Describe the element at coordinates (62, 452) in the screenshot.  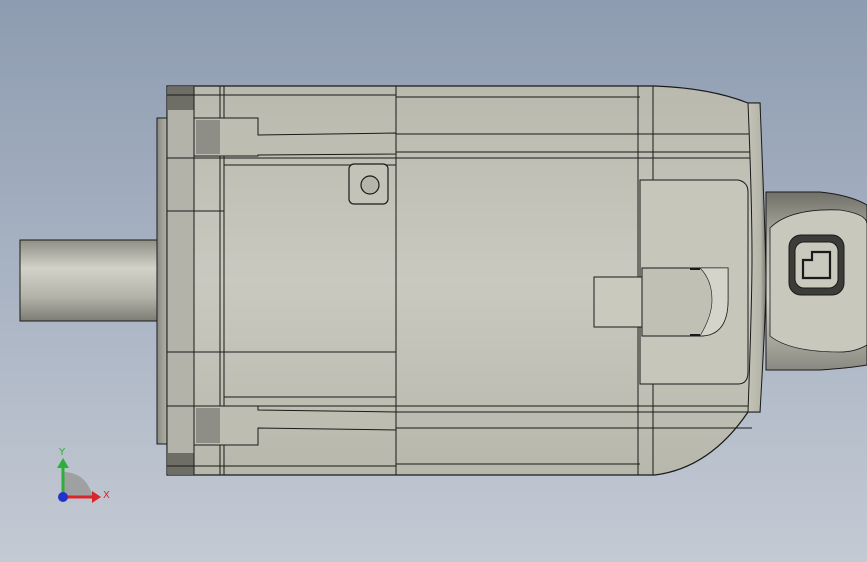
I see `y-axis-label: Y` at that location.